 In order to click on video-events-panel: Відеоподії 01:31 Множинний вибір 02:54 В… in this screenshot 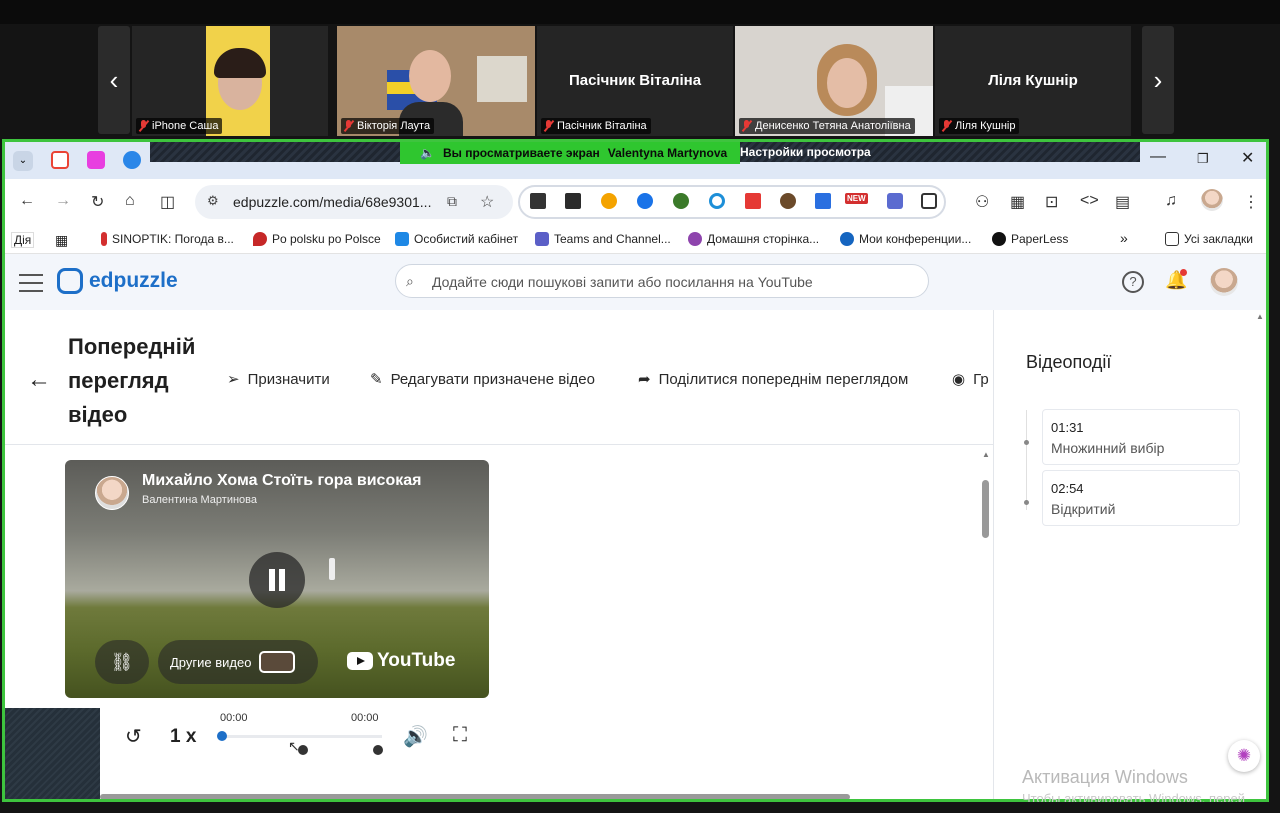, I will do `click(1129, 554)`.